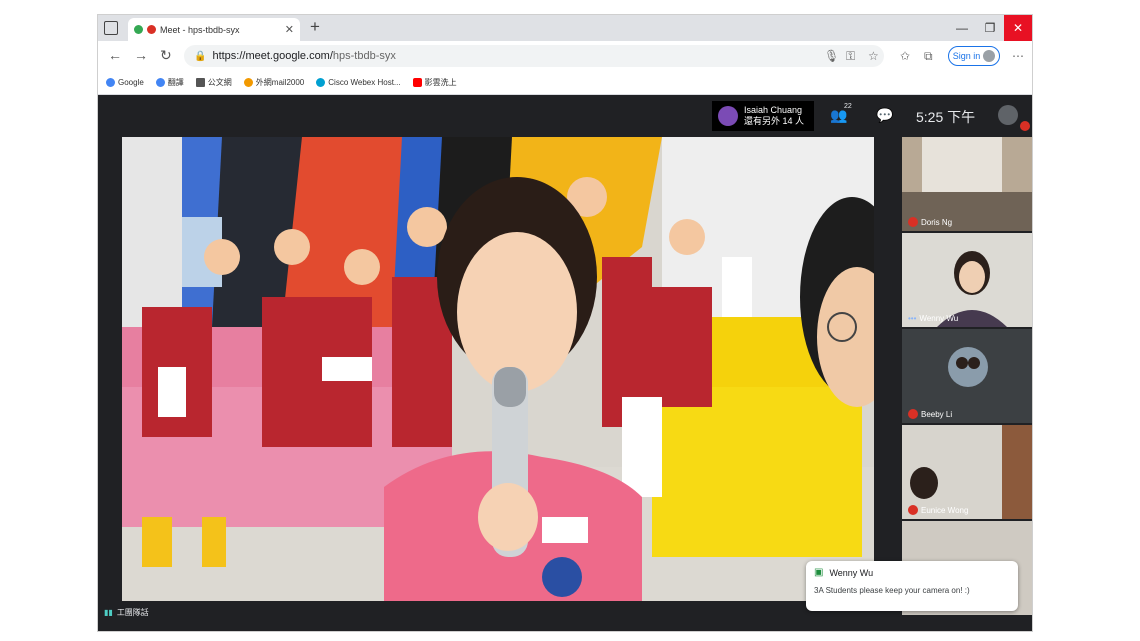 The width and height of the screenshot is (1140, 641). Describe the element at coordinates (1018, 28) in the screenshot. I see `close-window-icon: ✕` at that location.